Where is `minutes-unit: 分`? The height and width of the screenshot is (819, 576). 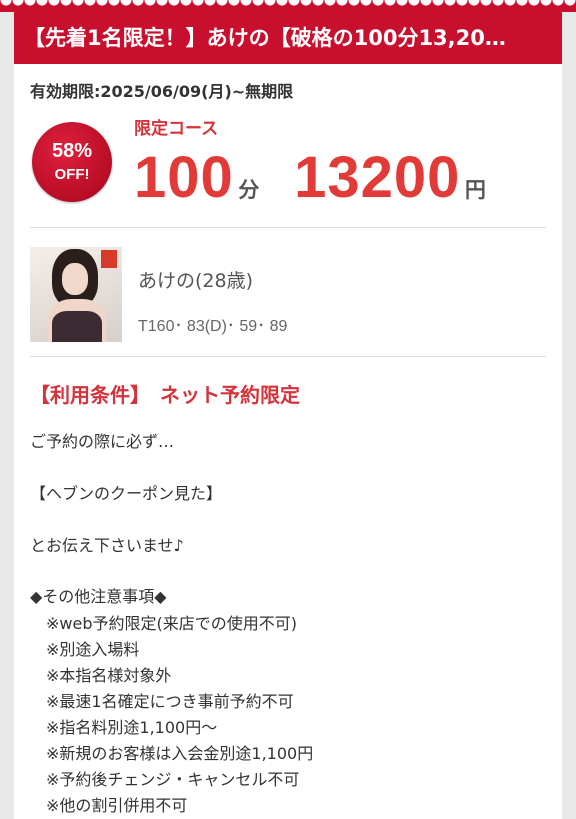 minutes-unit: 分 is located at coordinates (249, 190).